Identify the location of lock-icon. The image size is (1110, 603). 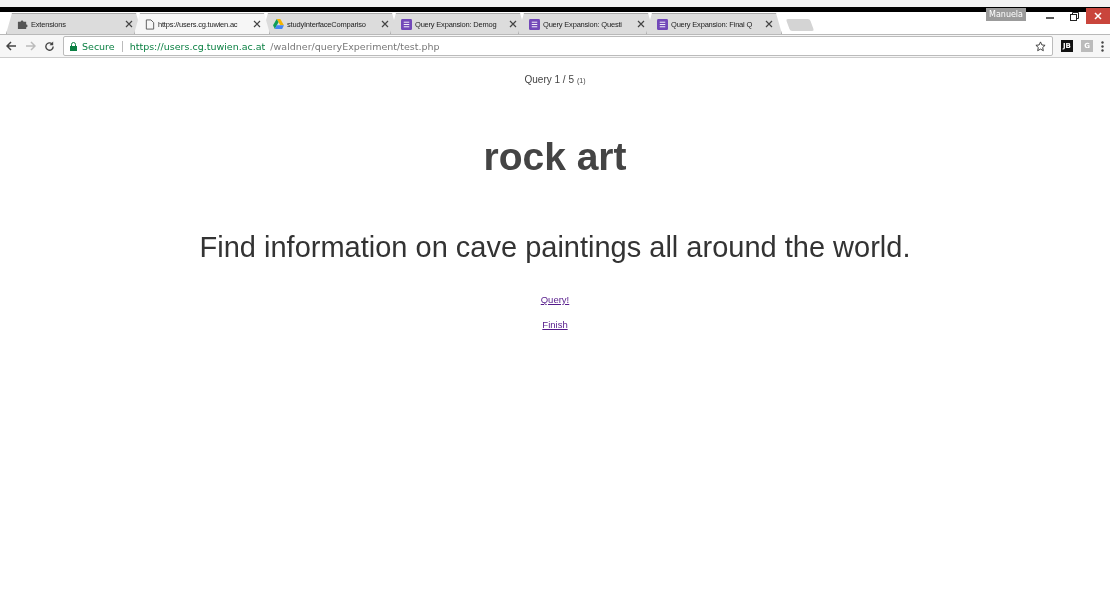
(73, 46).